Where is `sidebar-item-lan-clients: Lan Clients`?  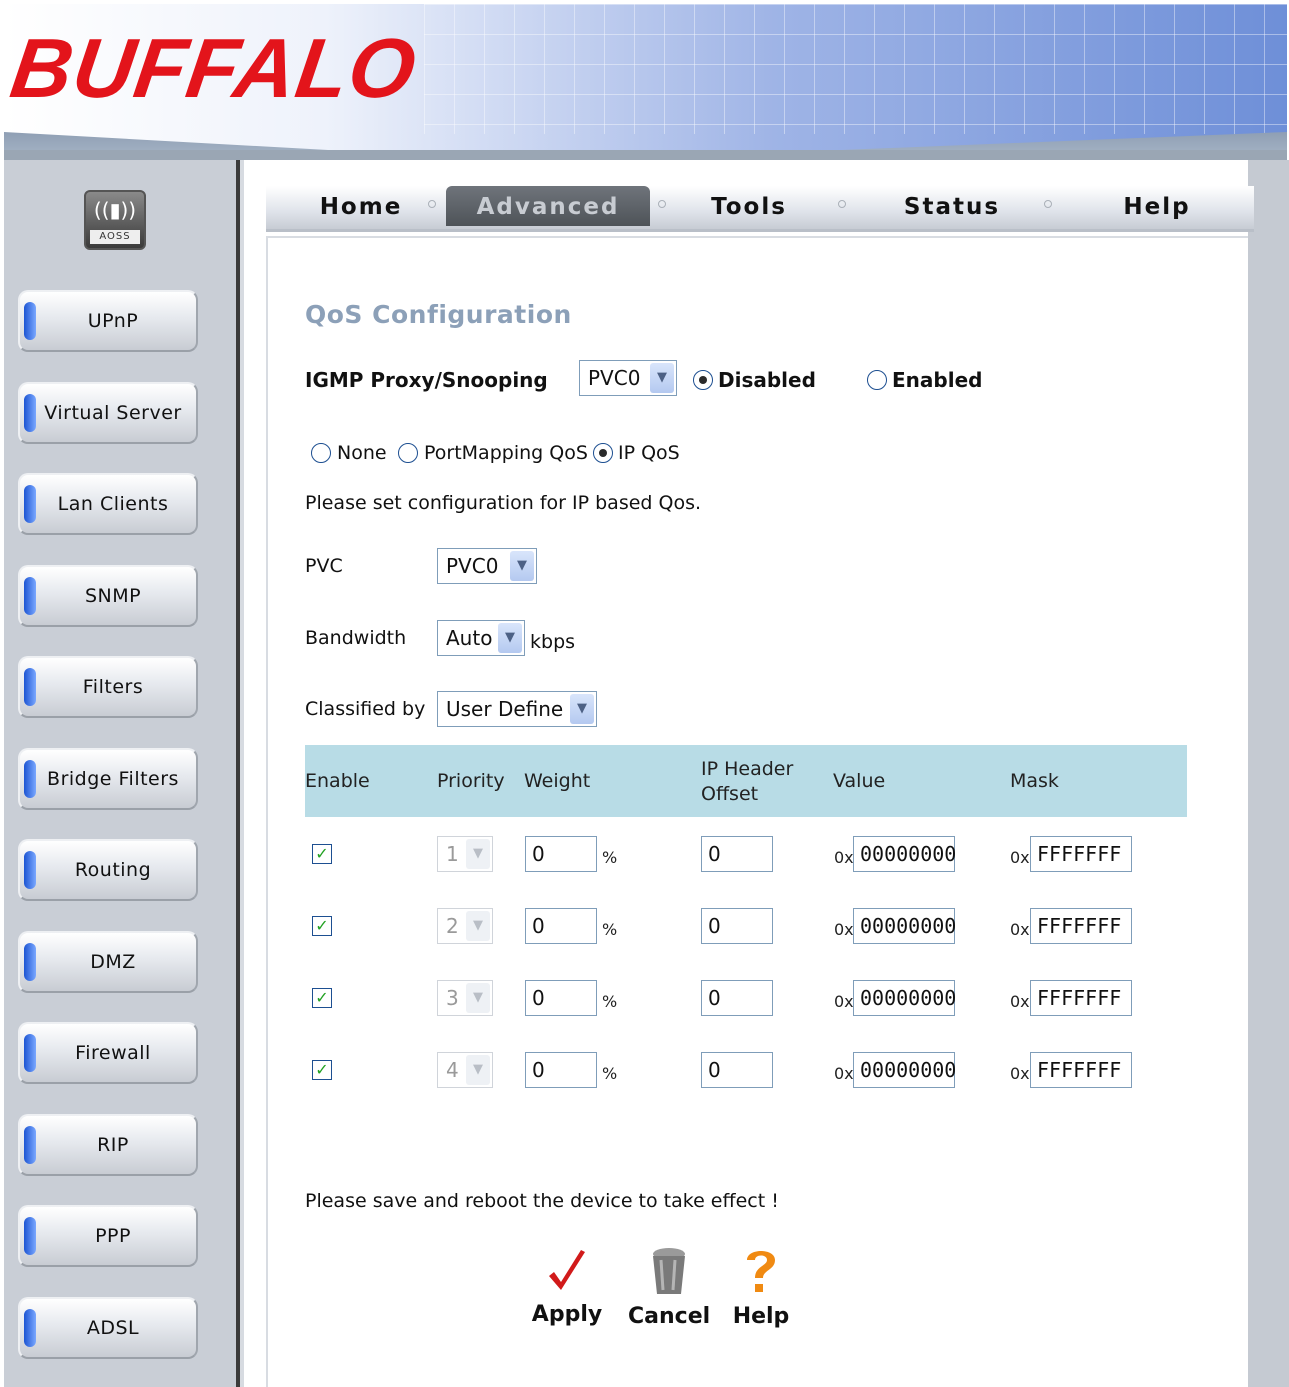 sidebar-item-lan-clients: Lan Clients is located at coordinates (108, 504).